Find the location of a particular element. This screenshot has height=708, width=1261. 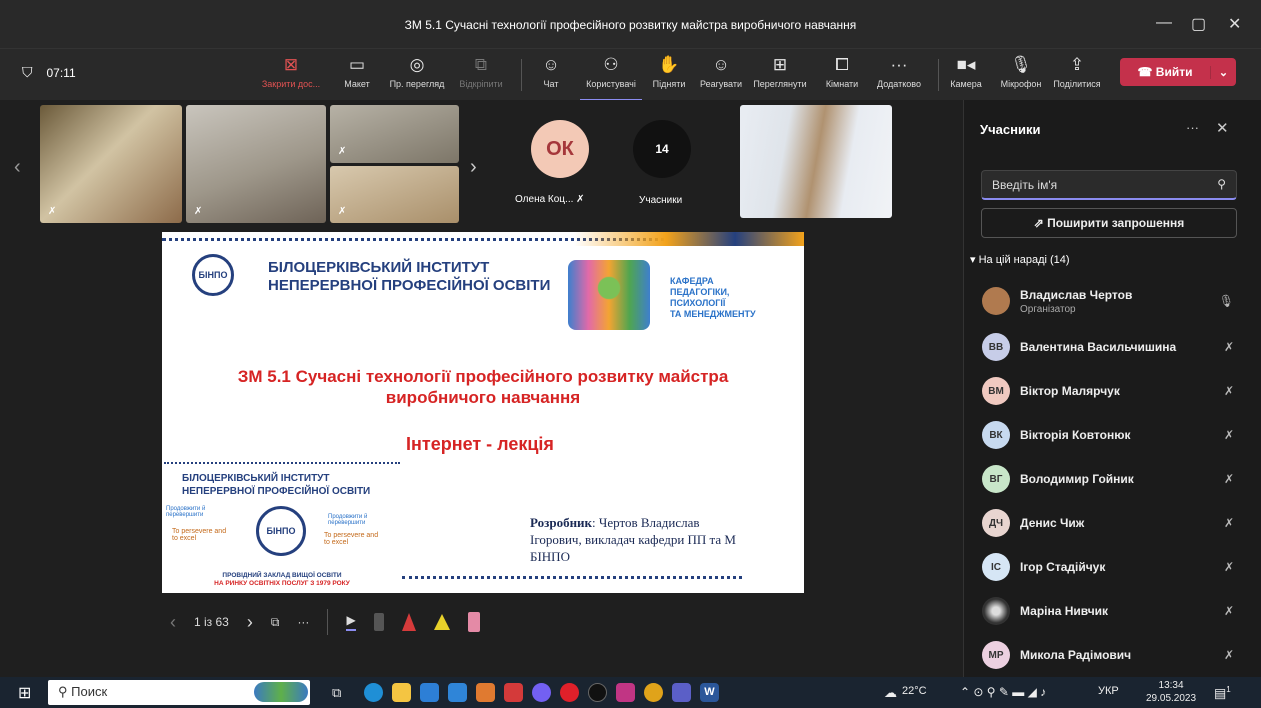

leave-button: ☎ Вийти ⌄ is located at coordinates (1178, 72).